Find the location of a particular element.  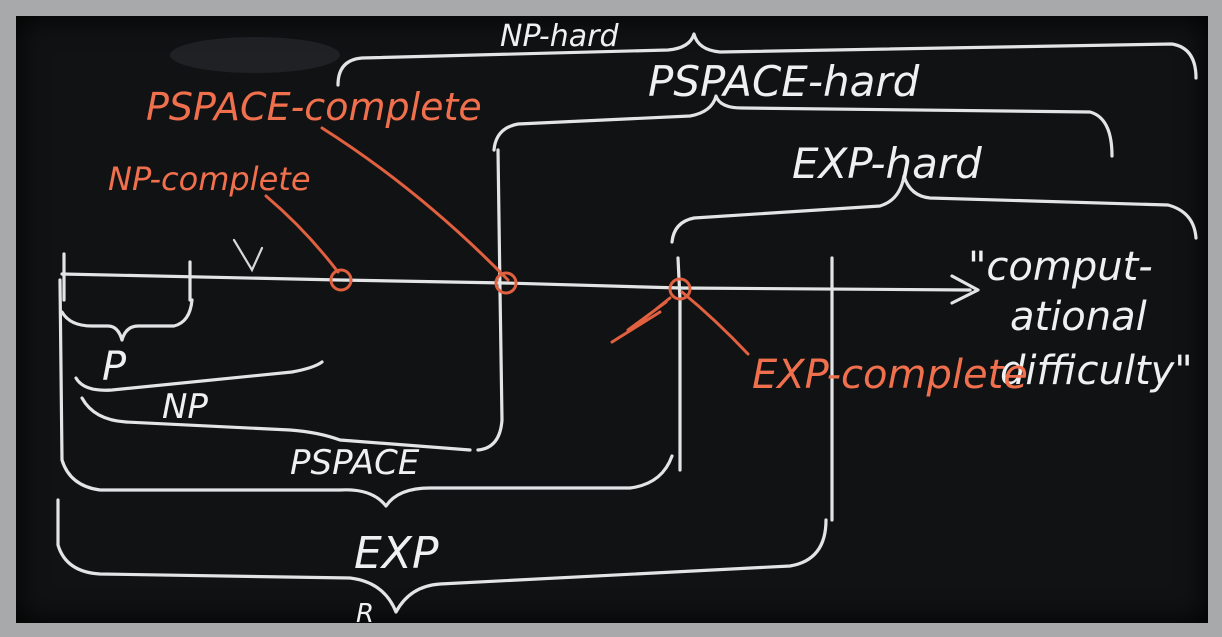

exp-complete-pointer is located at coordinates (715, 323).